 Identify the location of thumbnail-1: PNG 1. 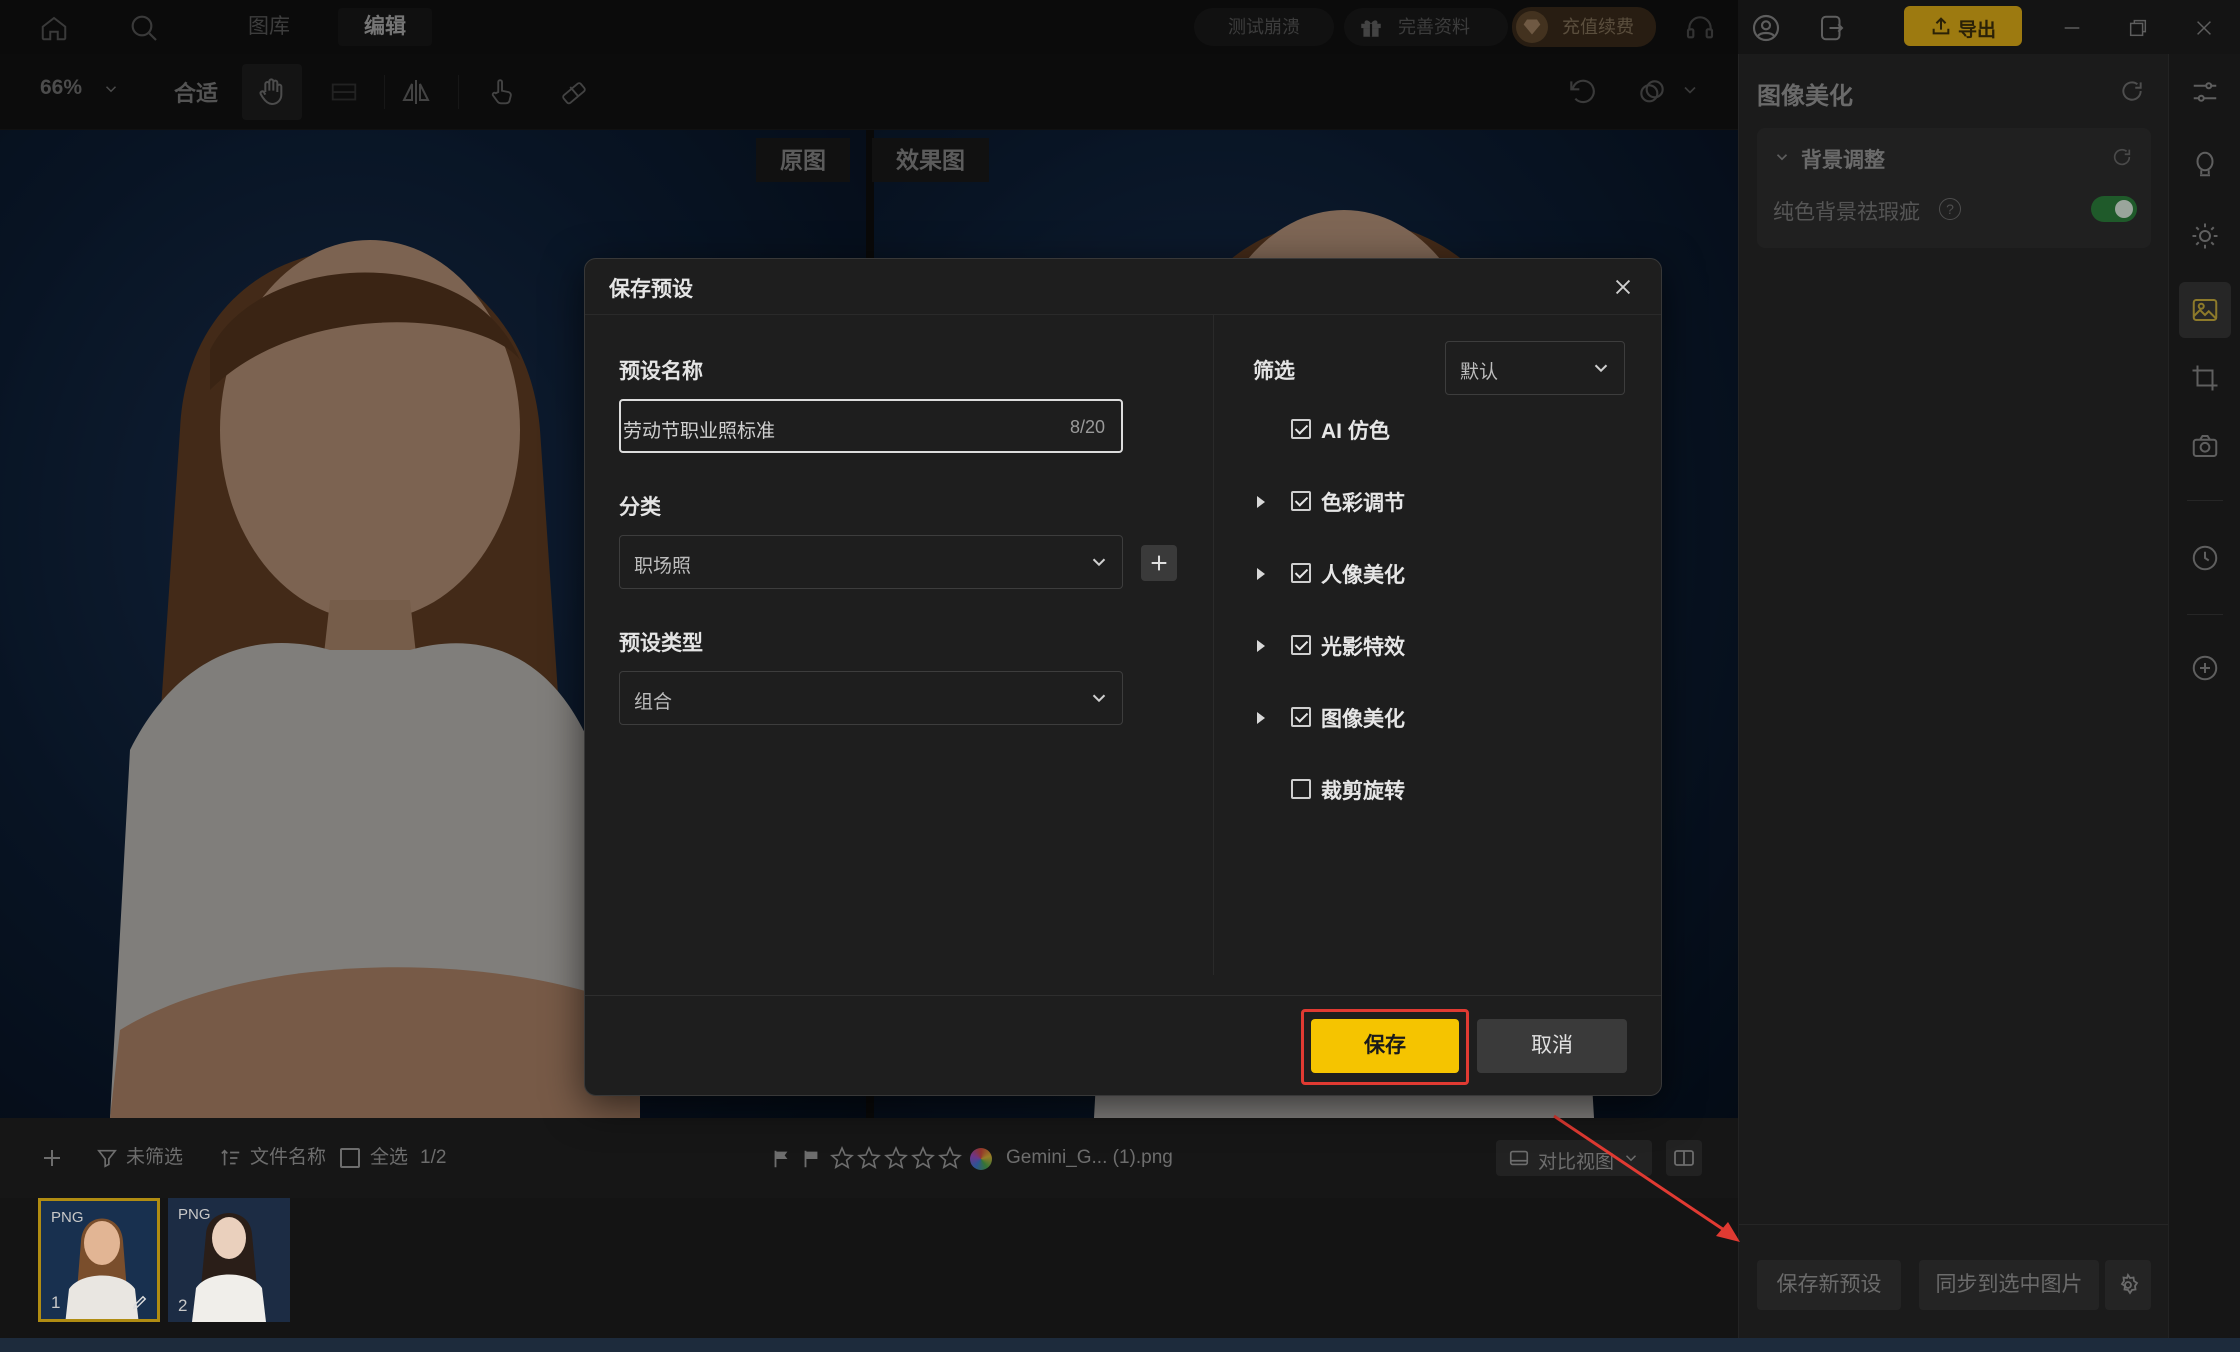
(99, 1260).